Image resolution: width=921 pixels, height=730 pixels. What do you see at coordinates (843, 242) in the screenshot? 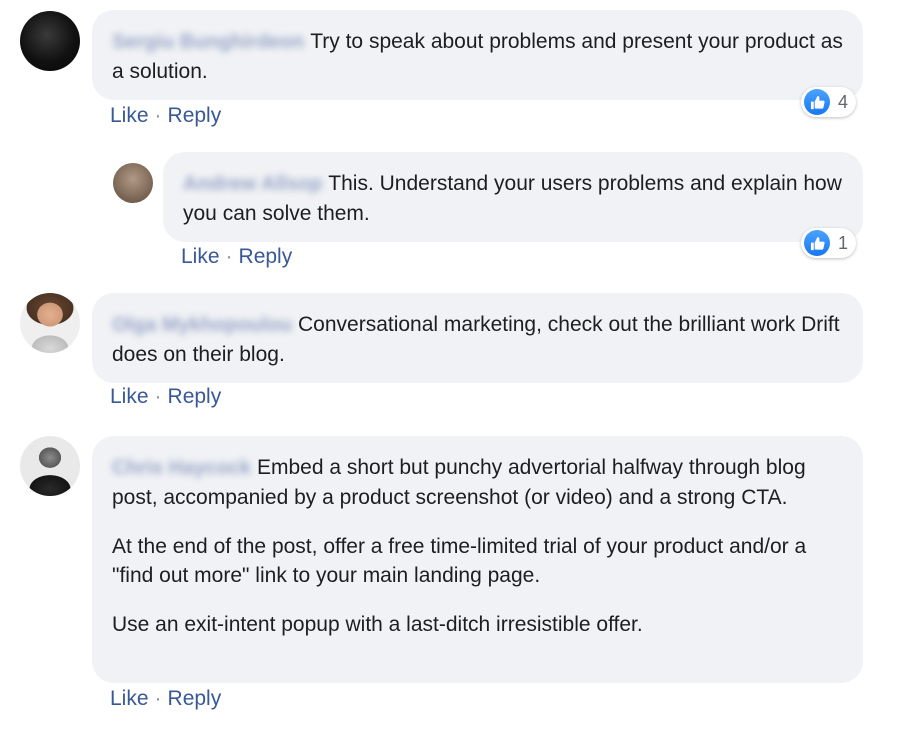
I see `reaction-count-value: 1` at bounding box center [843, 242].